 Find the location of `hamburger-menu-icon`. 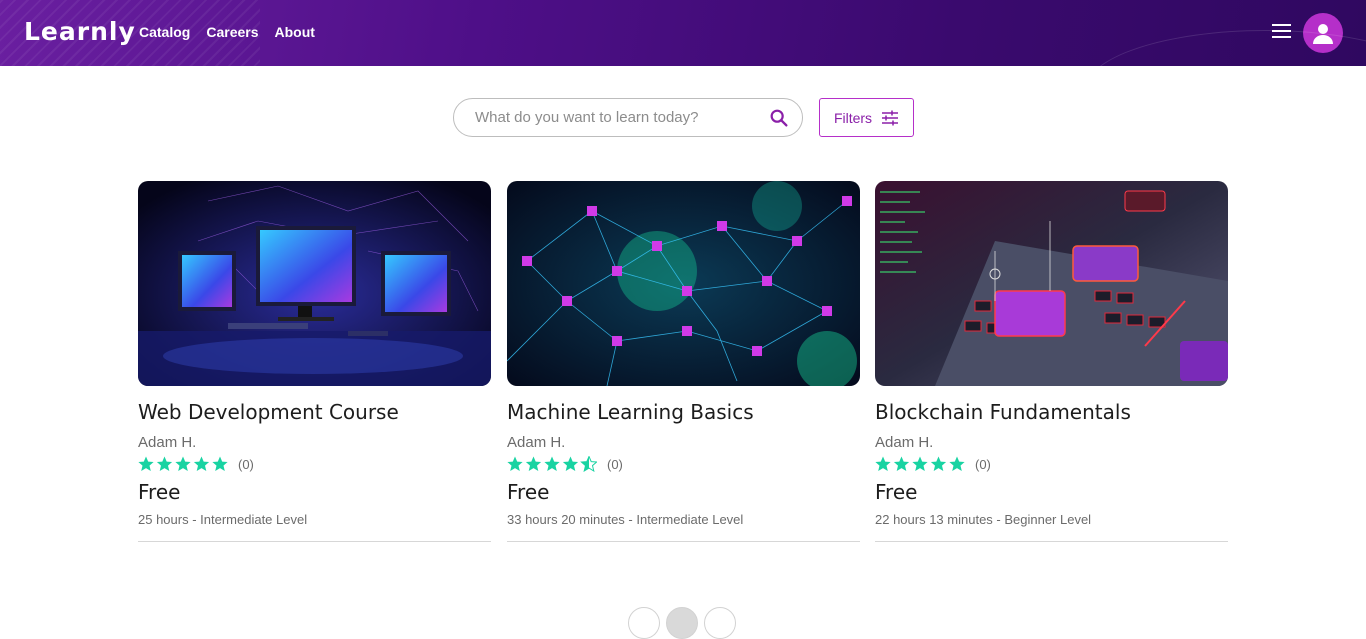

hamburger-menu-icon is located at coordinates (1282, 33).